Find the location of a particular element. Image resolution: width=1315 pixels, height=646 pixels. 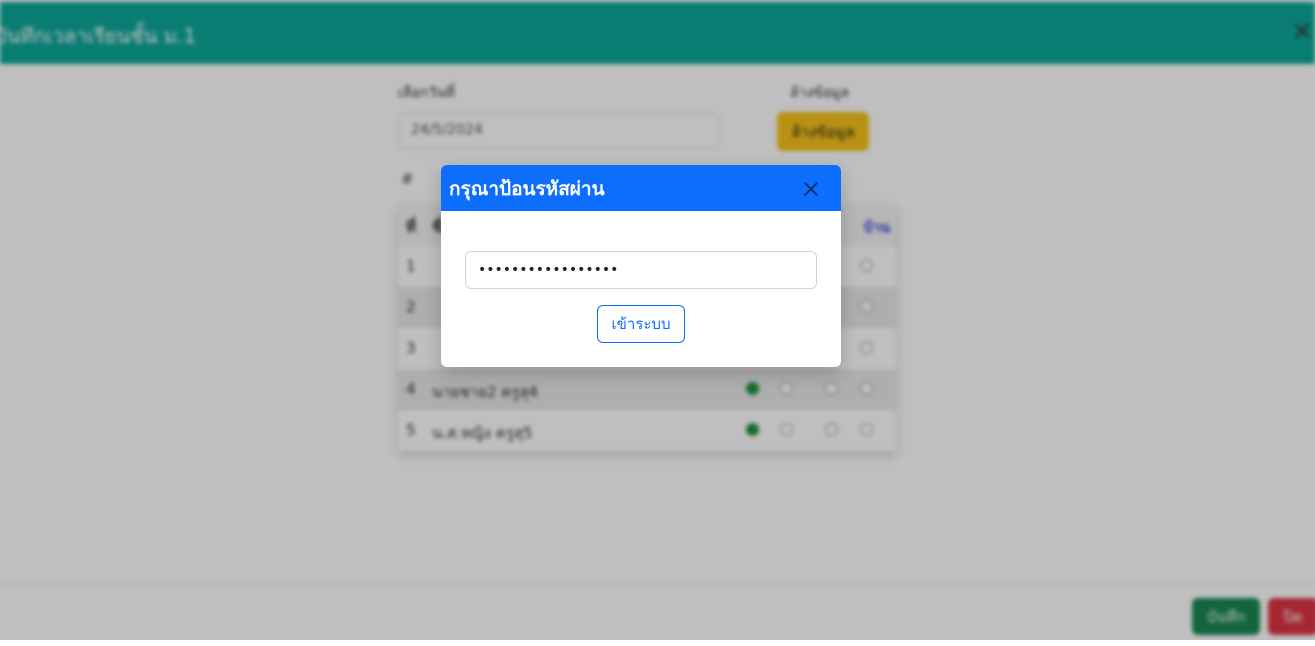

password-modal: กรุณาป้อนรหัสผ่าน เข้าระบบ is located at coordinates (641, 266).